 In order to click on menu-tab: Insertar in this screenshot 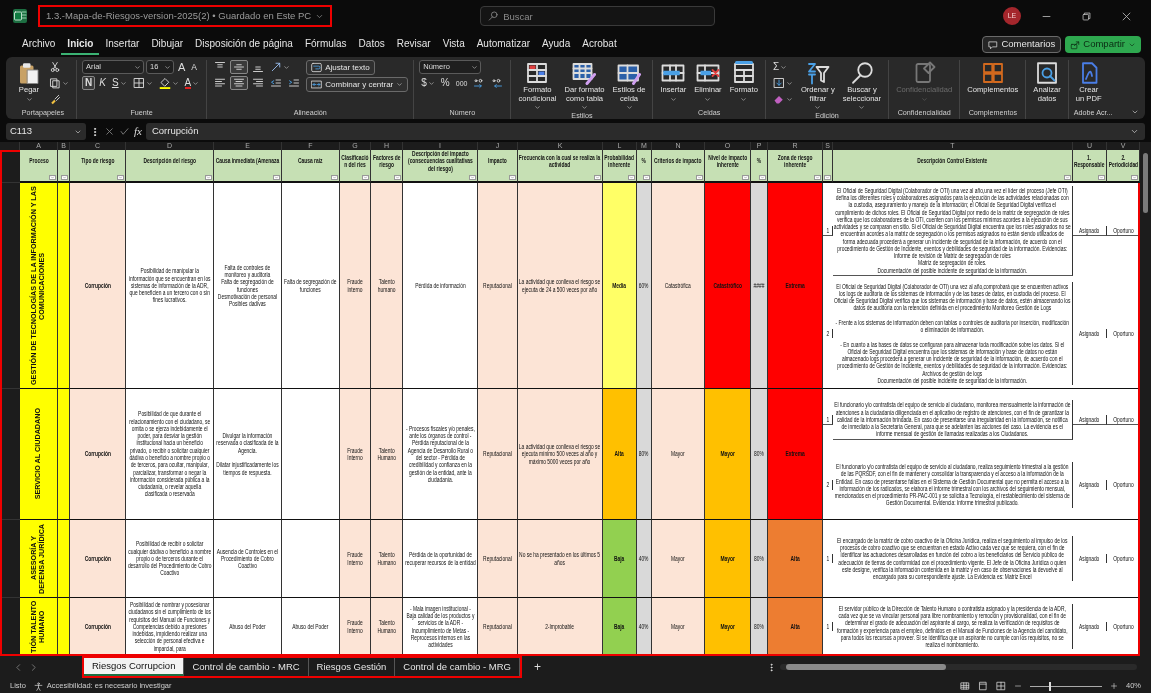, I will do `click(122, 44)`.